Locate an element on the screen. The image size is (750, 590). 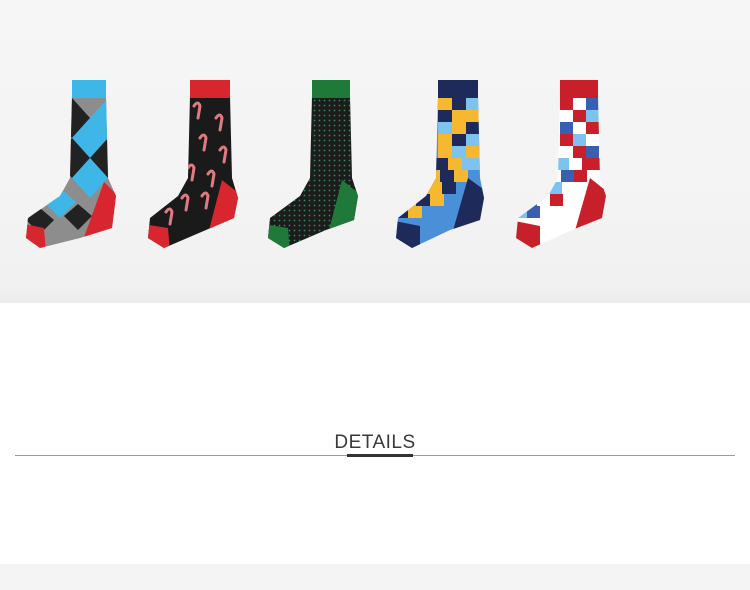
sock-argyle is located at coordinates (70, 165).